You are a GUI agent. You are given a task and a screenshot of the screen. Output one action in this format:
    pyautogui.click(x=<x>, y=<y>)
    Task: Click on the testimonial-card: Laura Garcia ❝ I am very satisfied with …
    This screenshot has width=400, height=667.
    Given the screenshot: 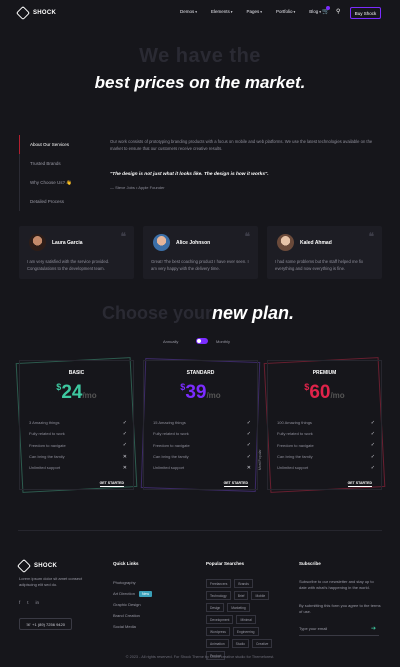 What is the action you would take?
    pyautogui.click(x=76, y=252)
    